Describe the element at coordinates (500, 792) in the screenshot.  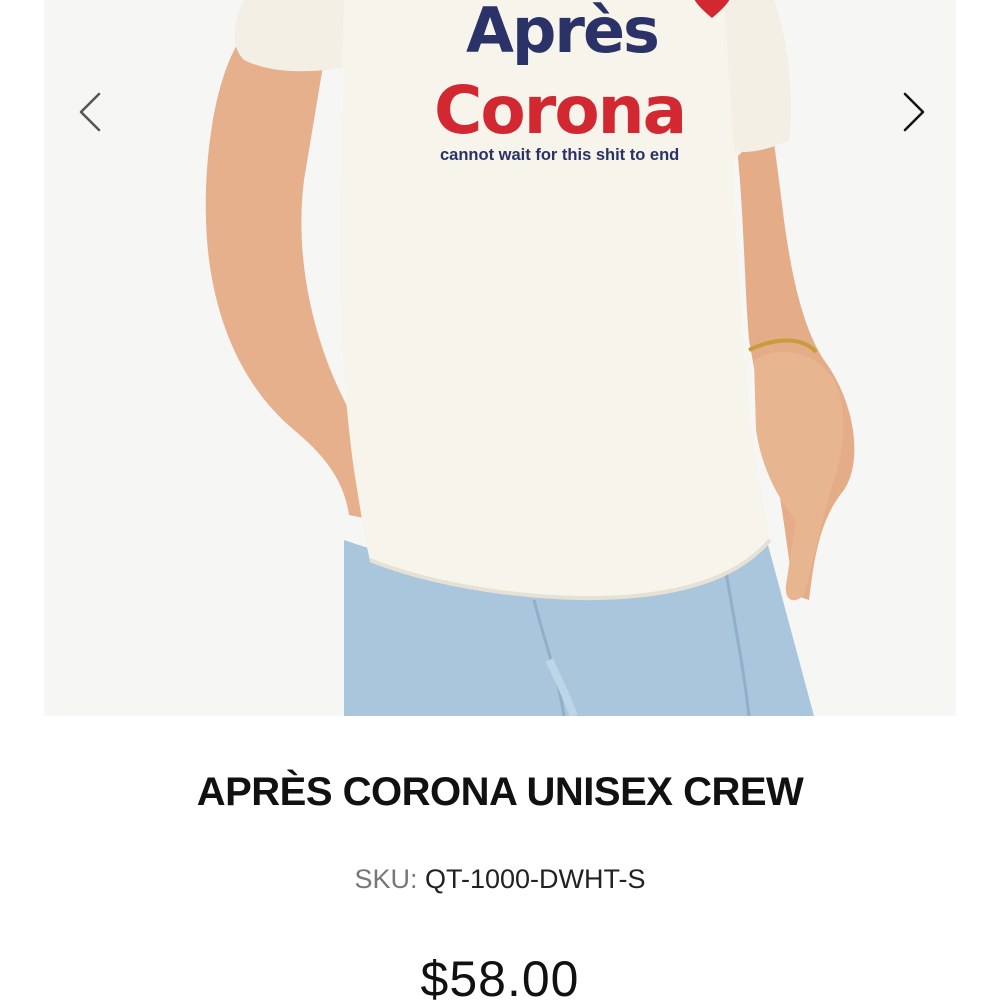
I see `product-title: APRÈS CORONA UNISEX CREW` at that location.